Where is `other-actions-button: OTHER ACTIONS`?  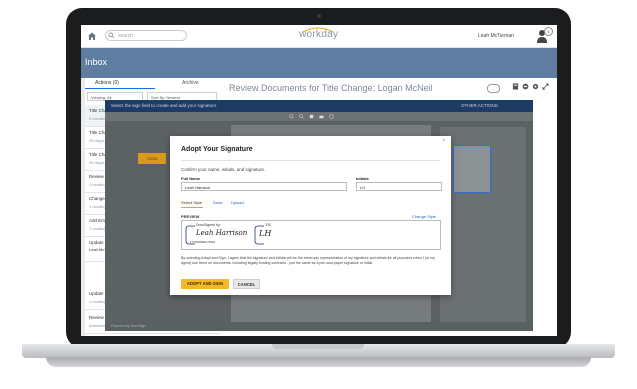
other-actions-button: OTHER ACTIONS is located at coordinates (479, 105).